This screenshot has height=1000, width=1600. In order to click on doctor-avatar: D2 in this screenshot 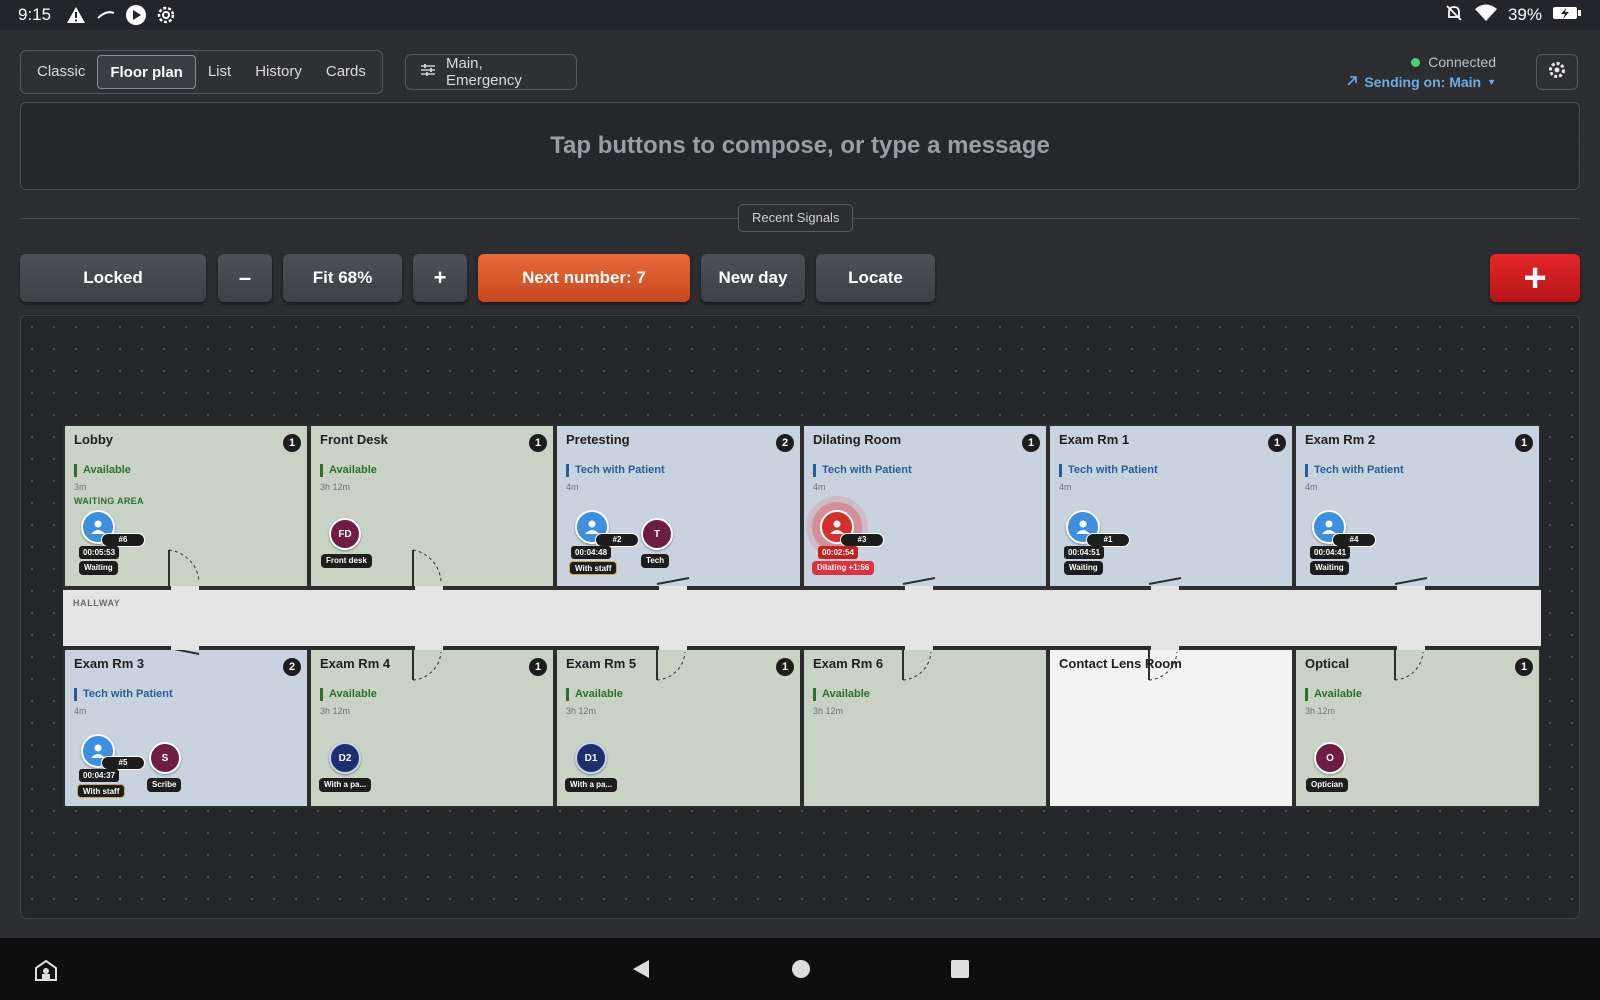, I will do `click(345, 758)`.